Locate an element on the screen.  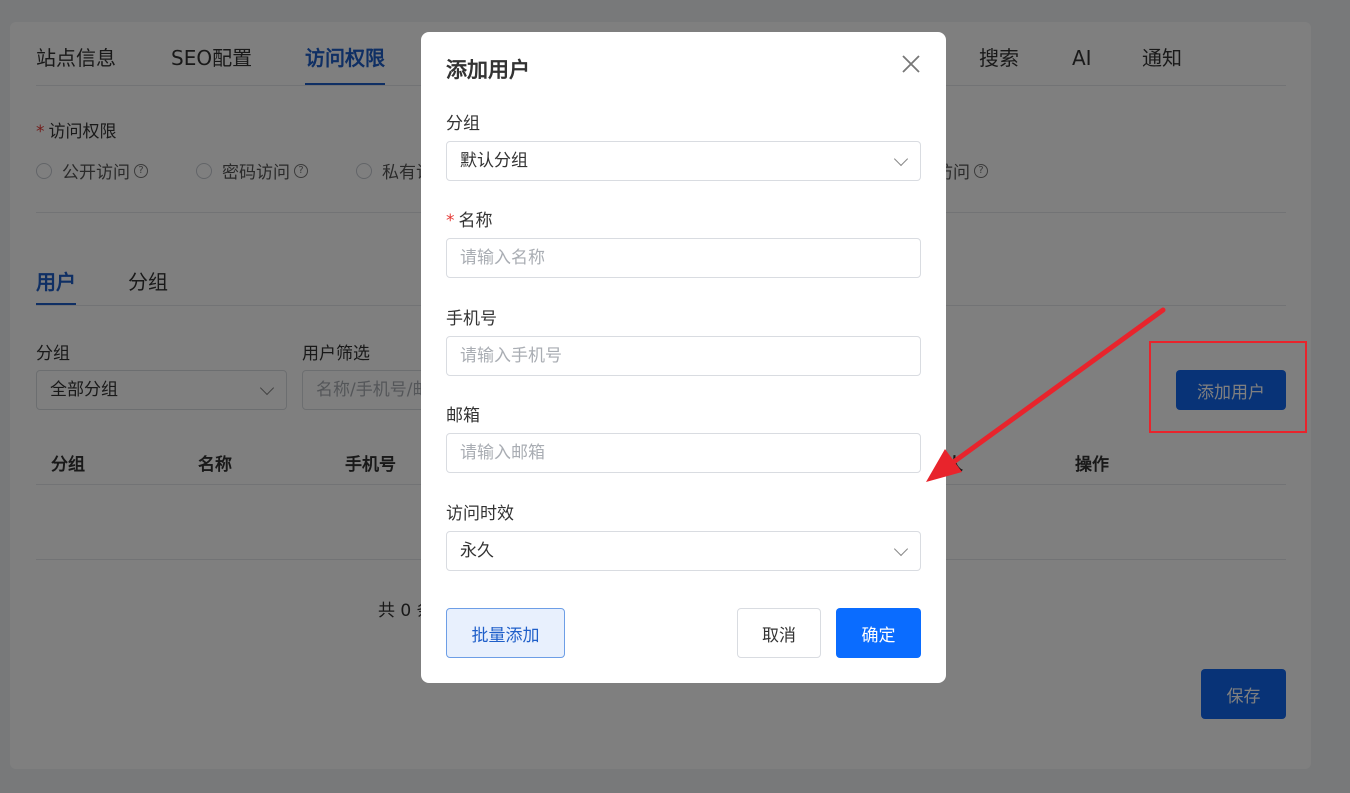
dialog-title: 添加用户 is located at coordinates (488, 70).